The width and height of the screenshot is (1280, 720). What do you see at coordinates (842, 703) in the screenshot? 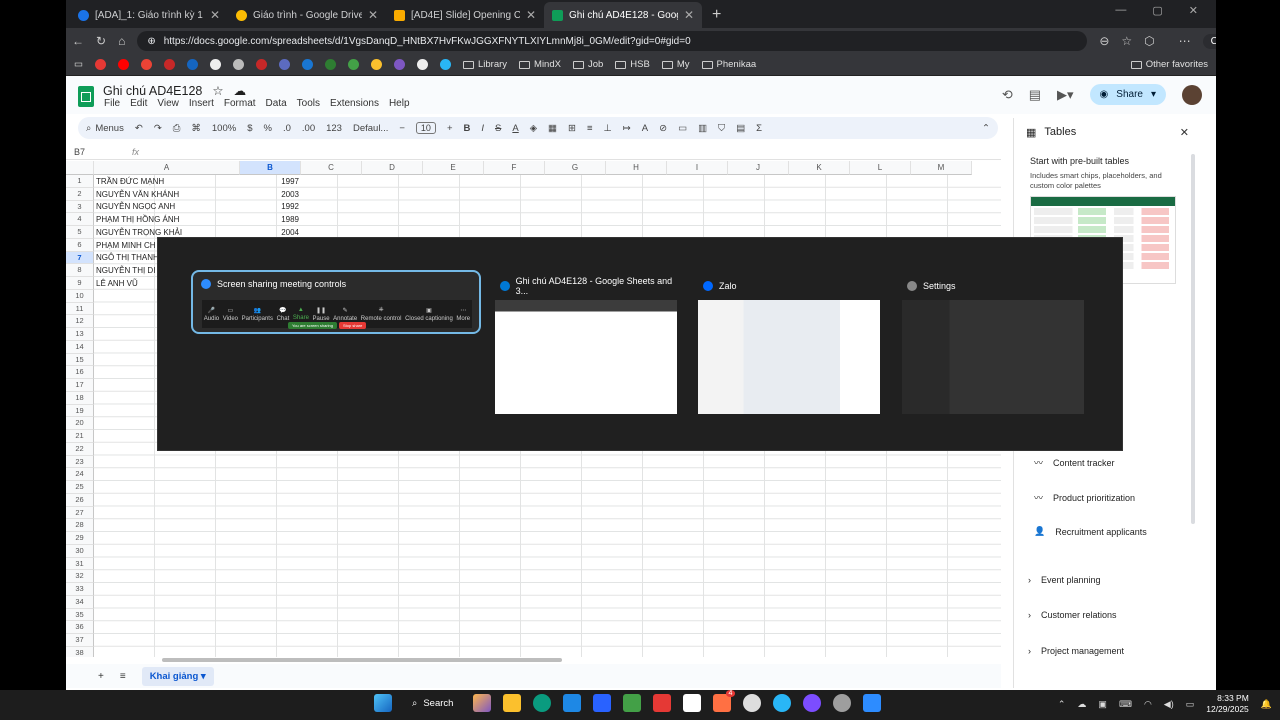
I see `gear-icon` at bounding box center [842, 703].